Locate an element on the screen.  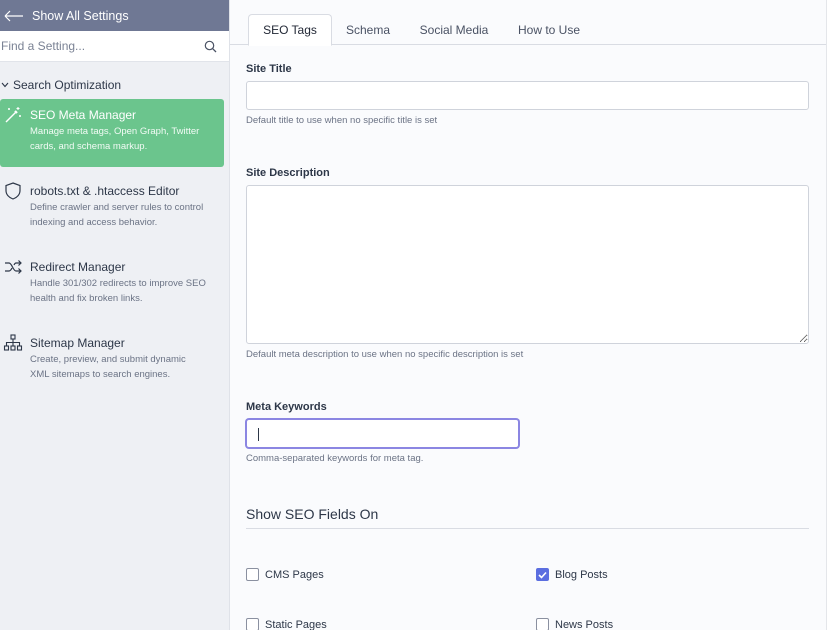
checkmark-icon is located at coordinates (542, 575).